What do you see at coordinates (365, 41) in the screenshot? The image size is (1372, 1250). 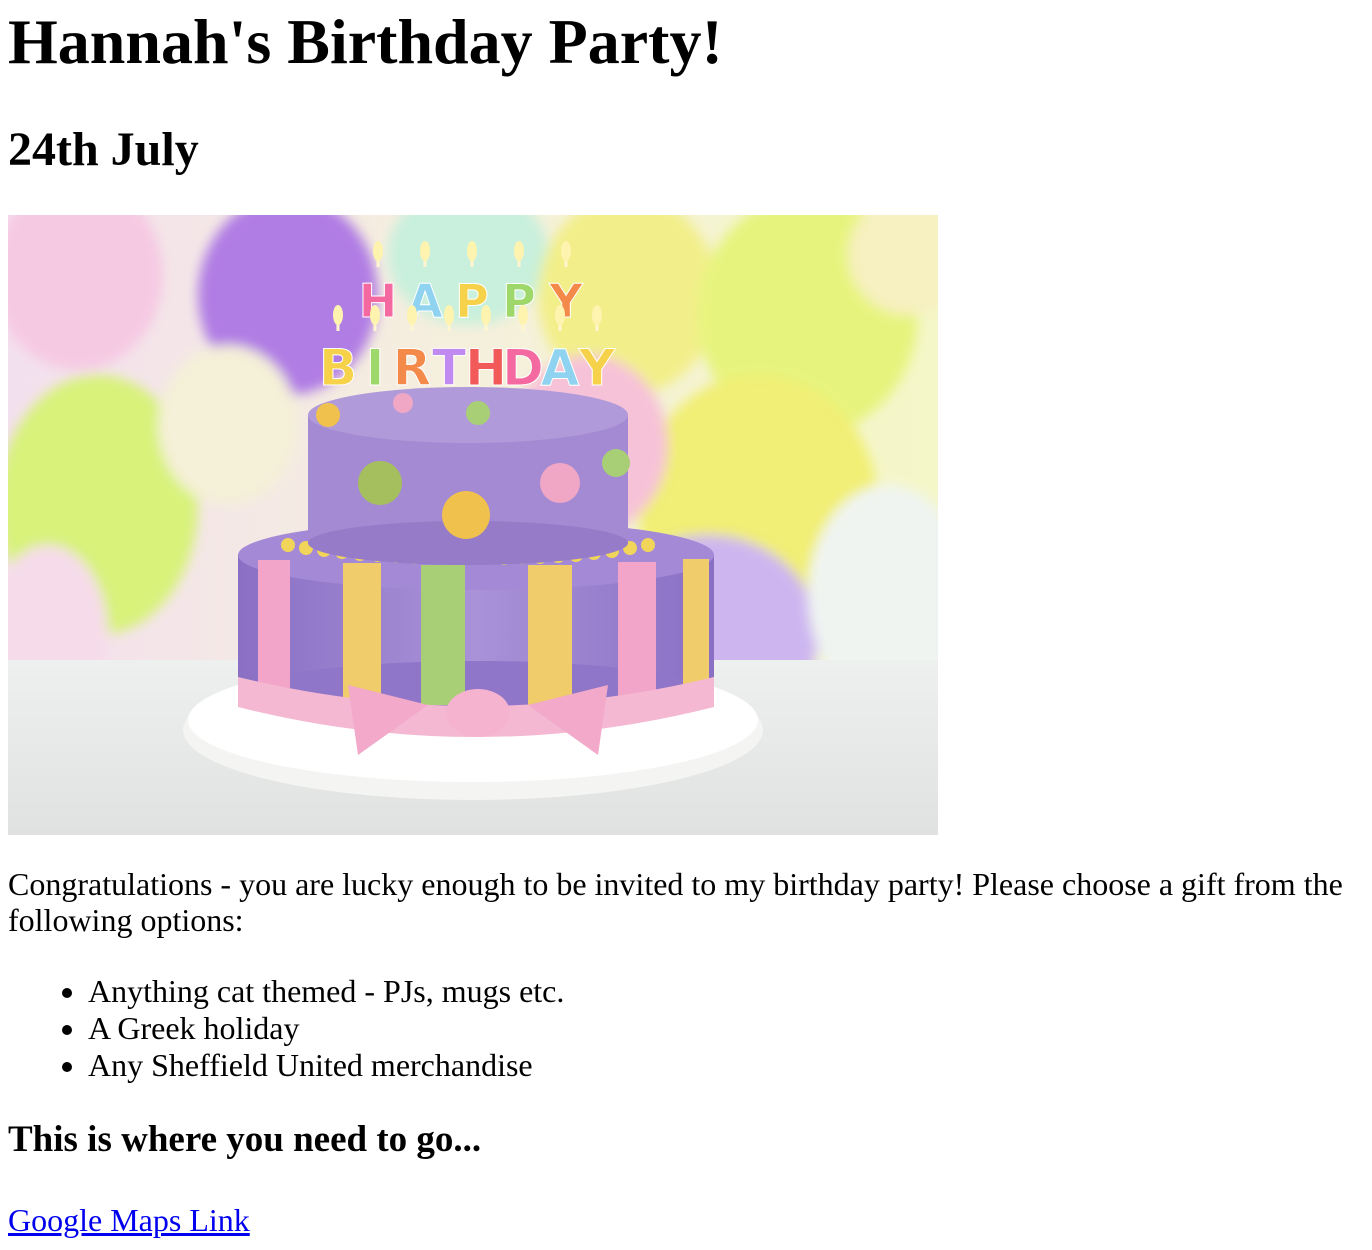 I see `page-title: Hannah's Birthday Party!` at bounding box center [365, 41].